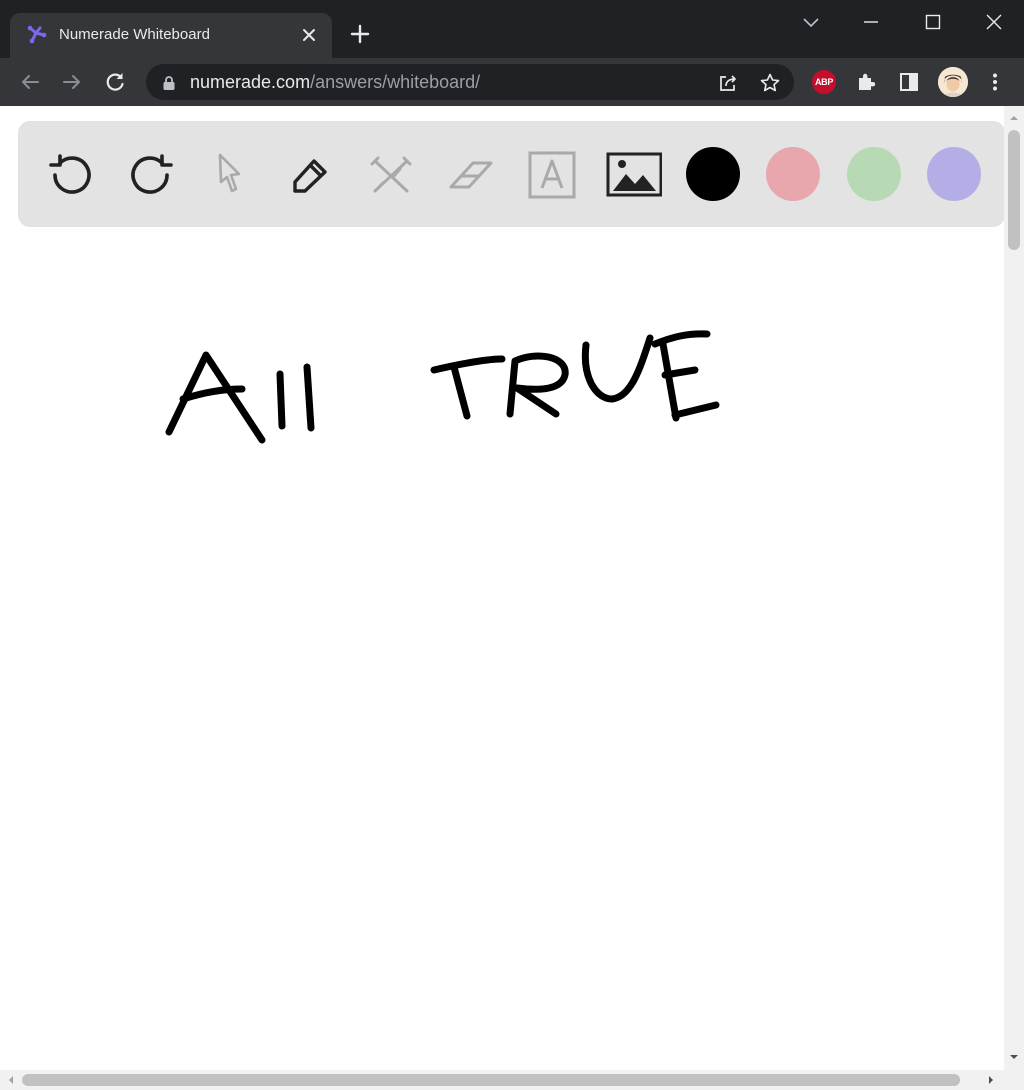 The image size is (1024, 1090). I want to click on redo-button, so click(151, 175).